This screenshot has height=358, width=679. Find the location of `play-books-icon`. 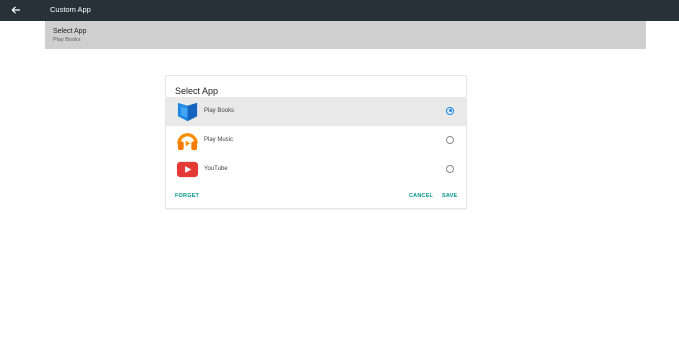

play-books-icon is located at coordinates (187, 112).